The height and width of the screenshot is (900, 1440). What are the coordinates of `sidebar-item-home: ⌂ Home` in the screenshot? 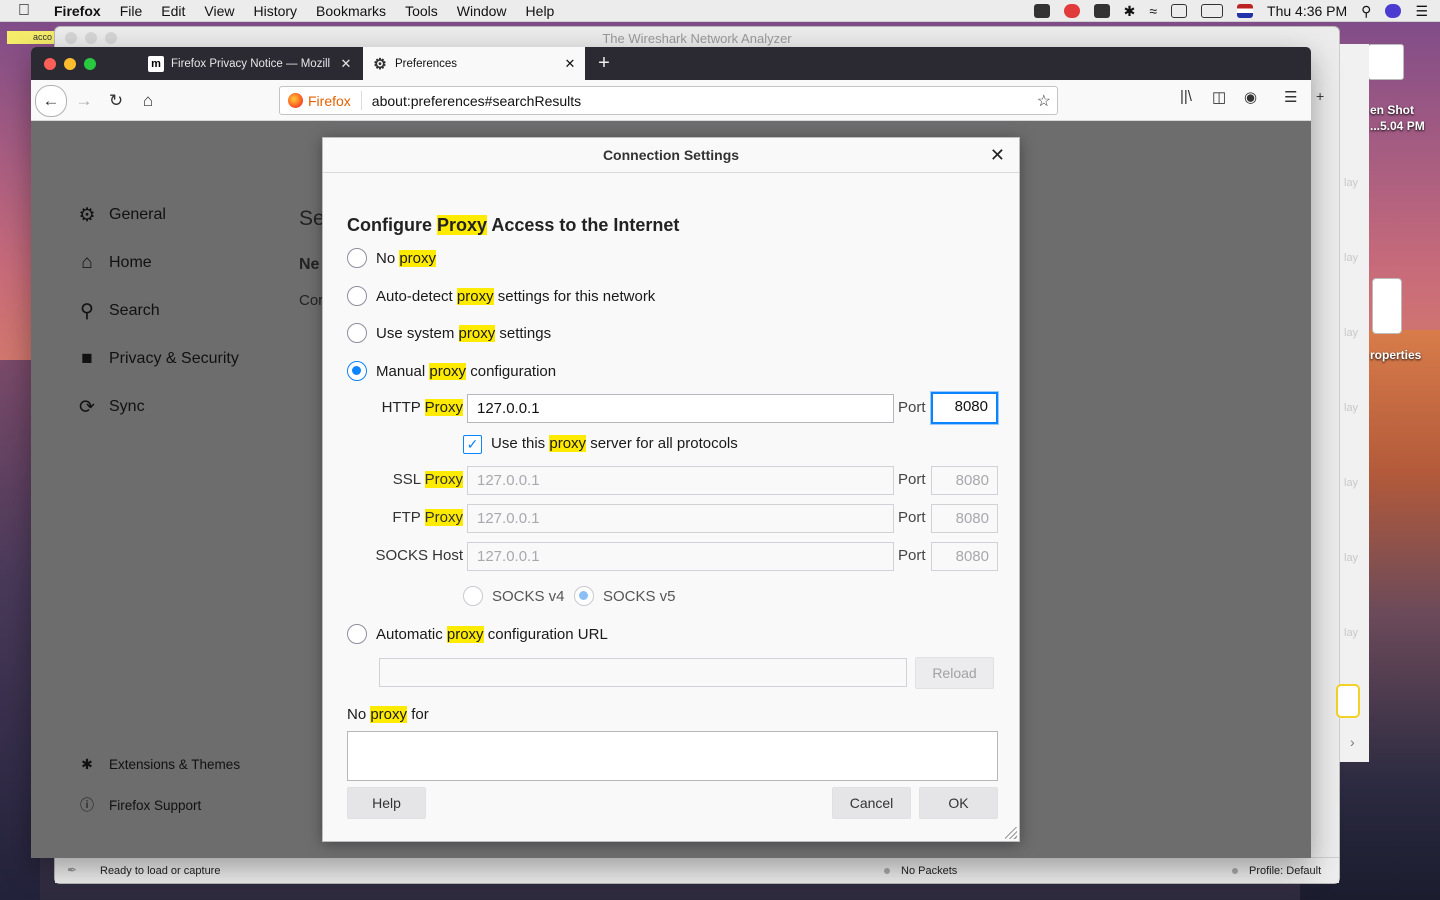 It's located at (113, 263).